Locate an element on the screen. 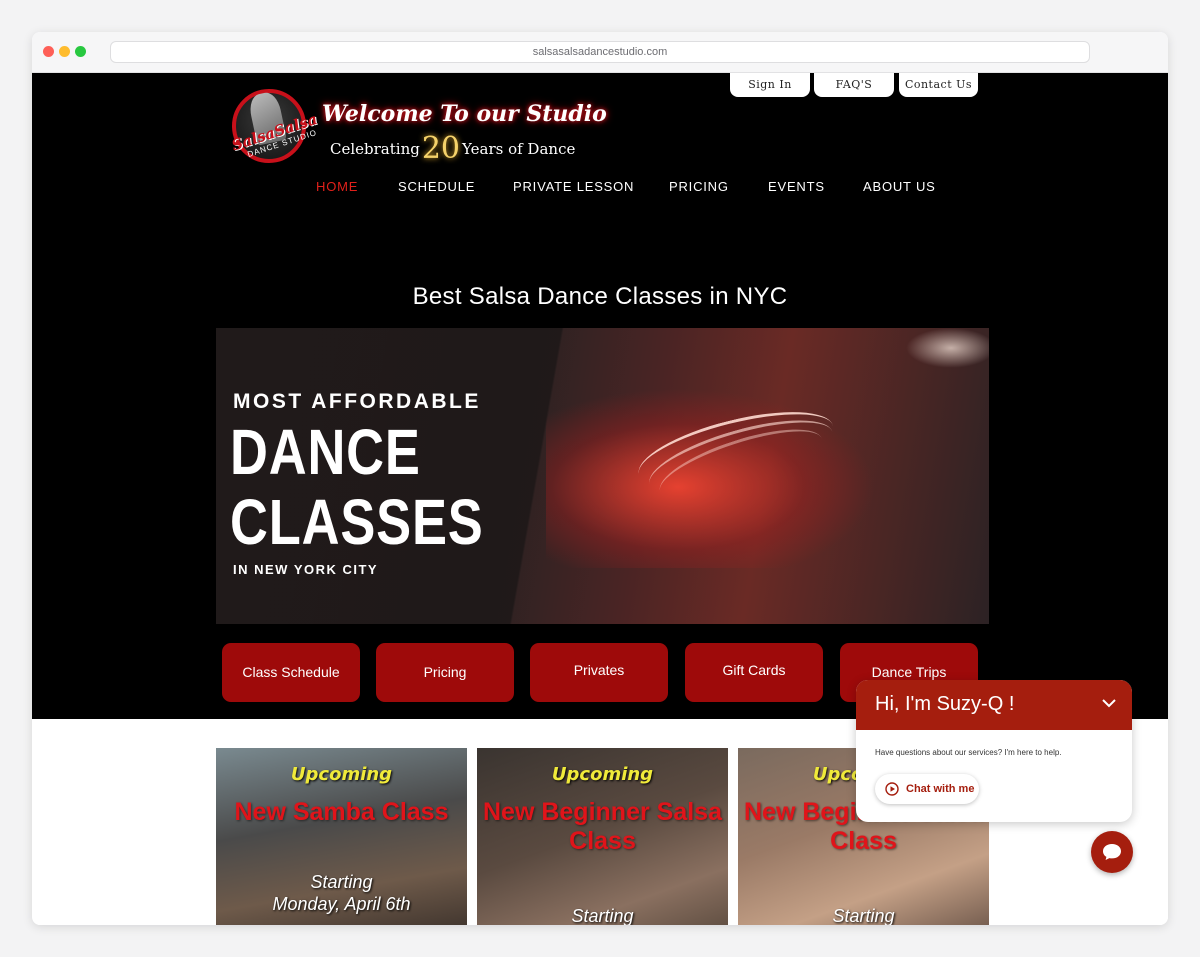 The image size is (1200, 957). chat-launcher-button is located at coordinates (1112, 852).